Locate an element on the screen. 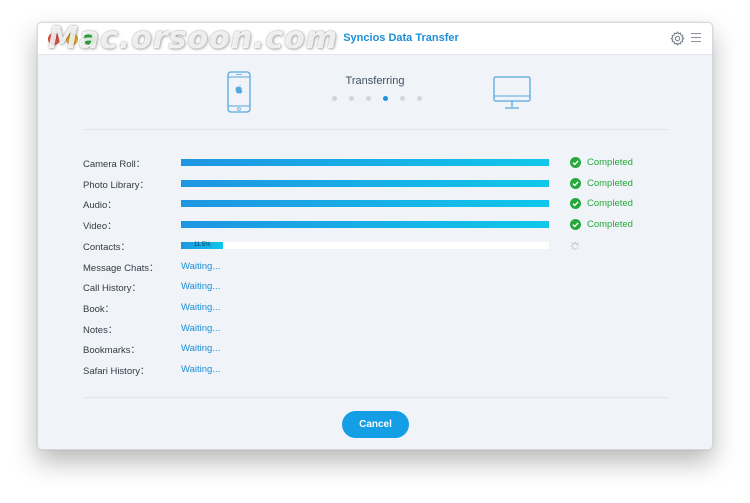 This screenshot has width=750, height=503. transfer-row: Audio： Completed is located at coordinates (363, 204).